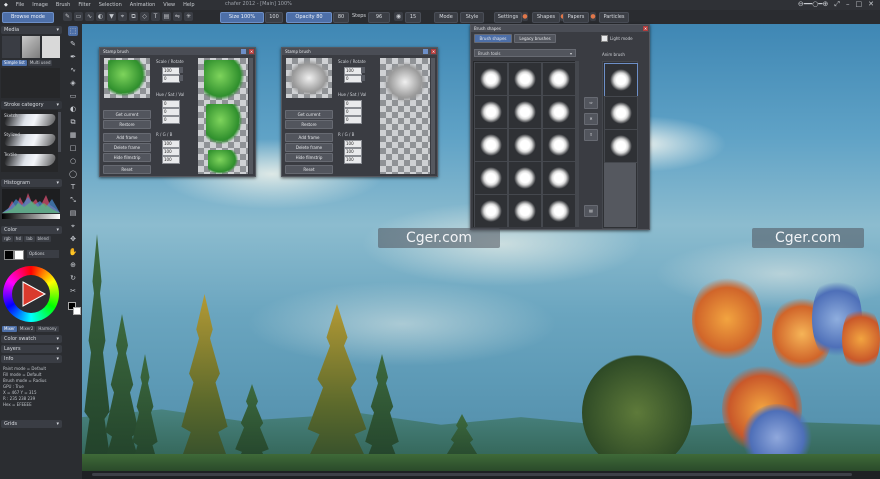  I want to click on bg-color-icon, so click(77, 311).